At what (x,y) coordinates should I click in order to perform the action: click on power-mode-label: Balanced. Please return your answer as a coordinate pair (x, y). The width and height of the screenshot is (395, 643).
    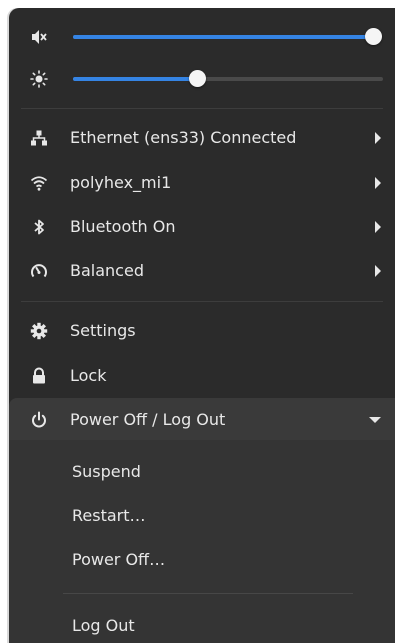
    Looking at the image, I should click on (107, 270).